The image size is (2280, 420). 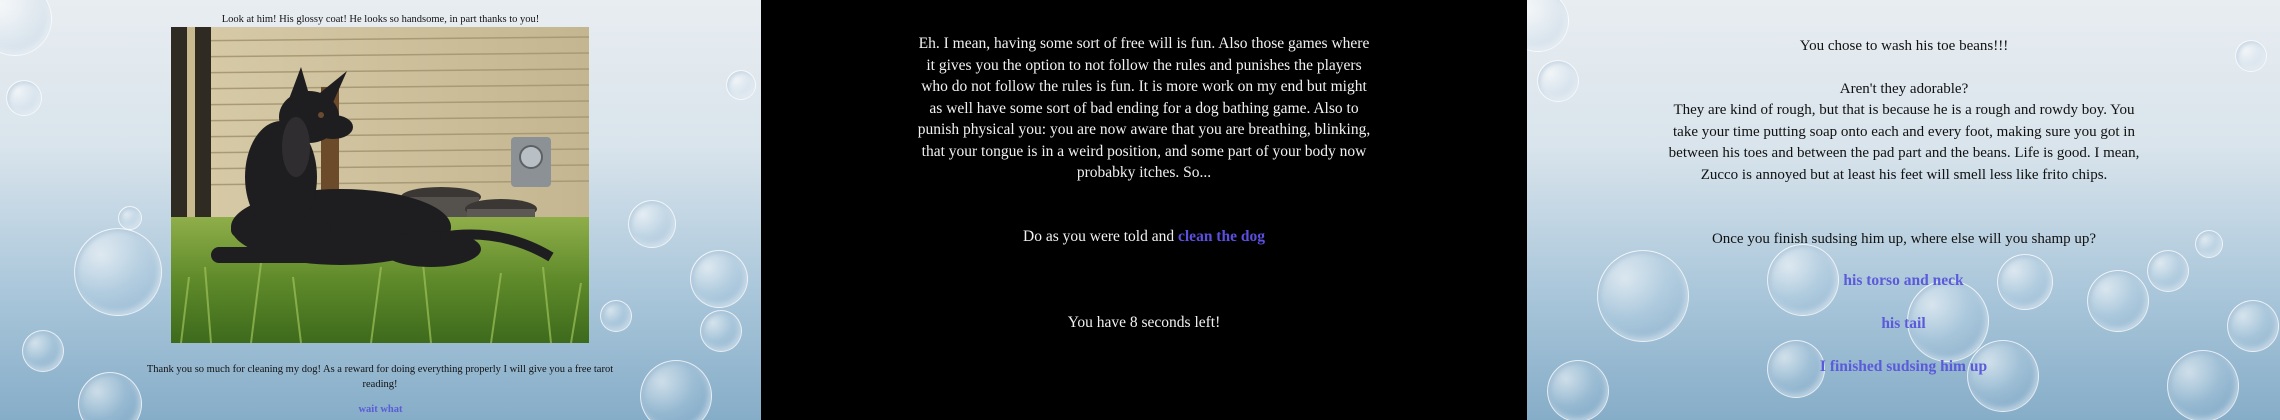 What do you see at coordinates (1903, 324) in the screenshot?
I see `option-tail-link: his tail` at bounding box center [1903, 324].